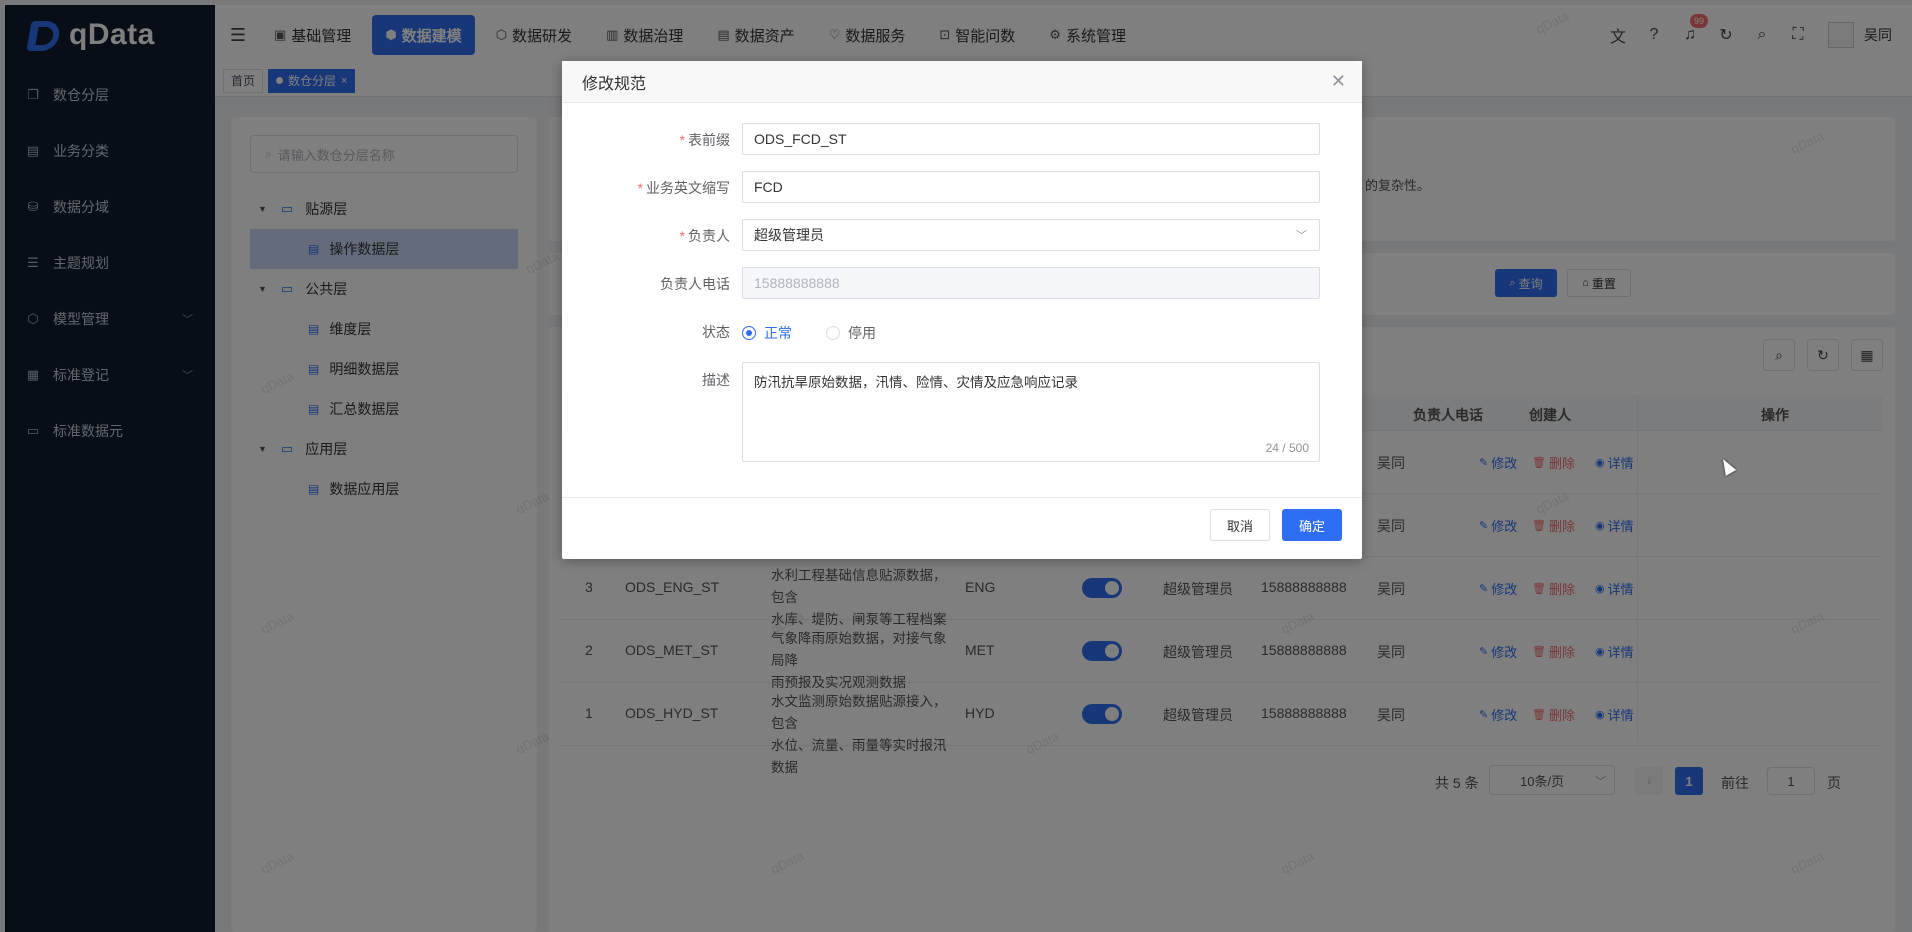  I want to click on form-row-status: 状态 正常 停用, so click(962, 331).